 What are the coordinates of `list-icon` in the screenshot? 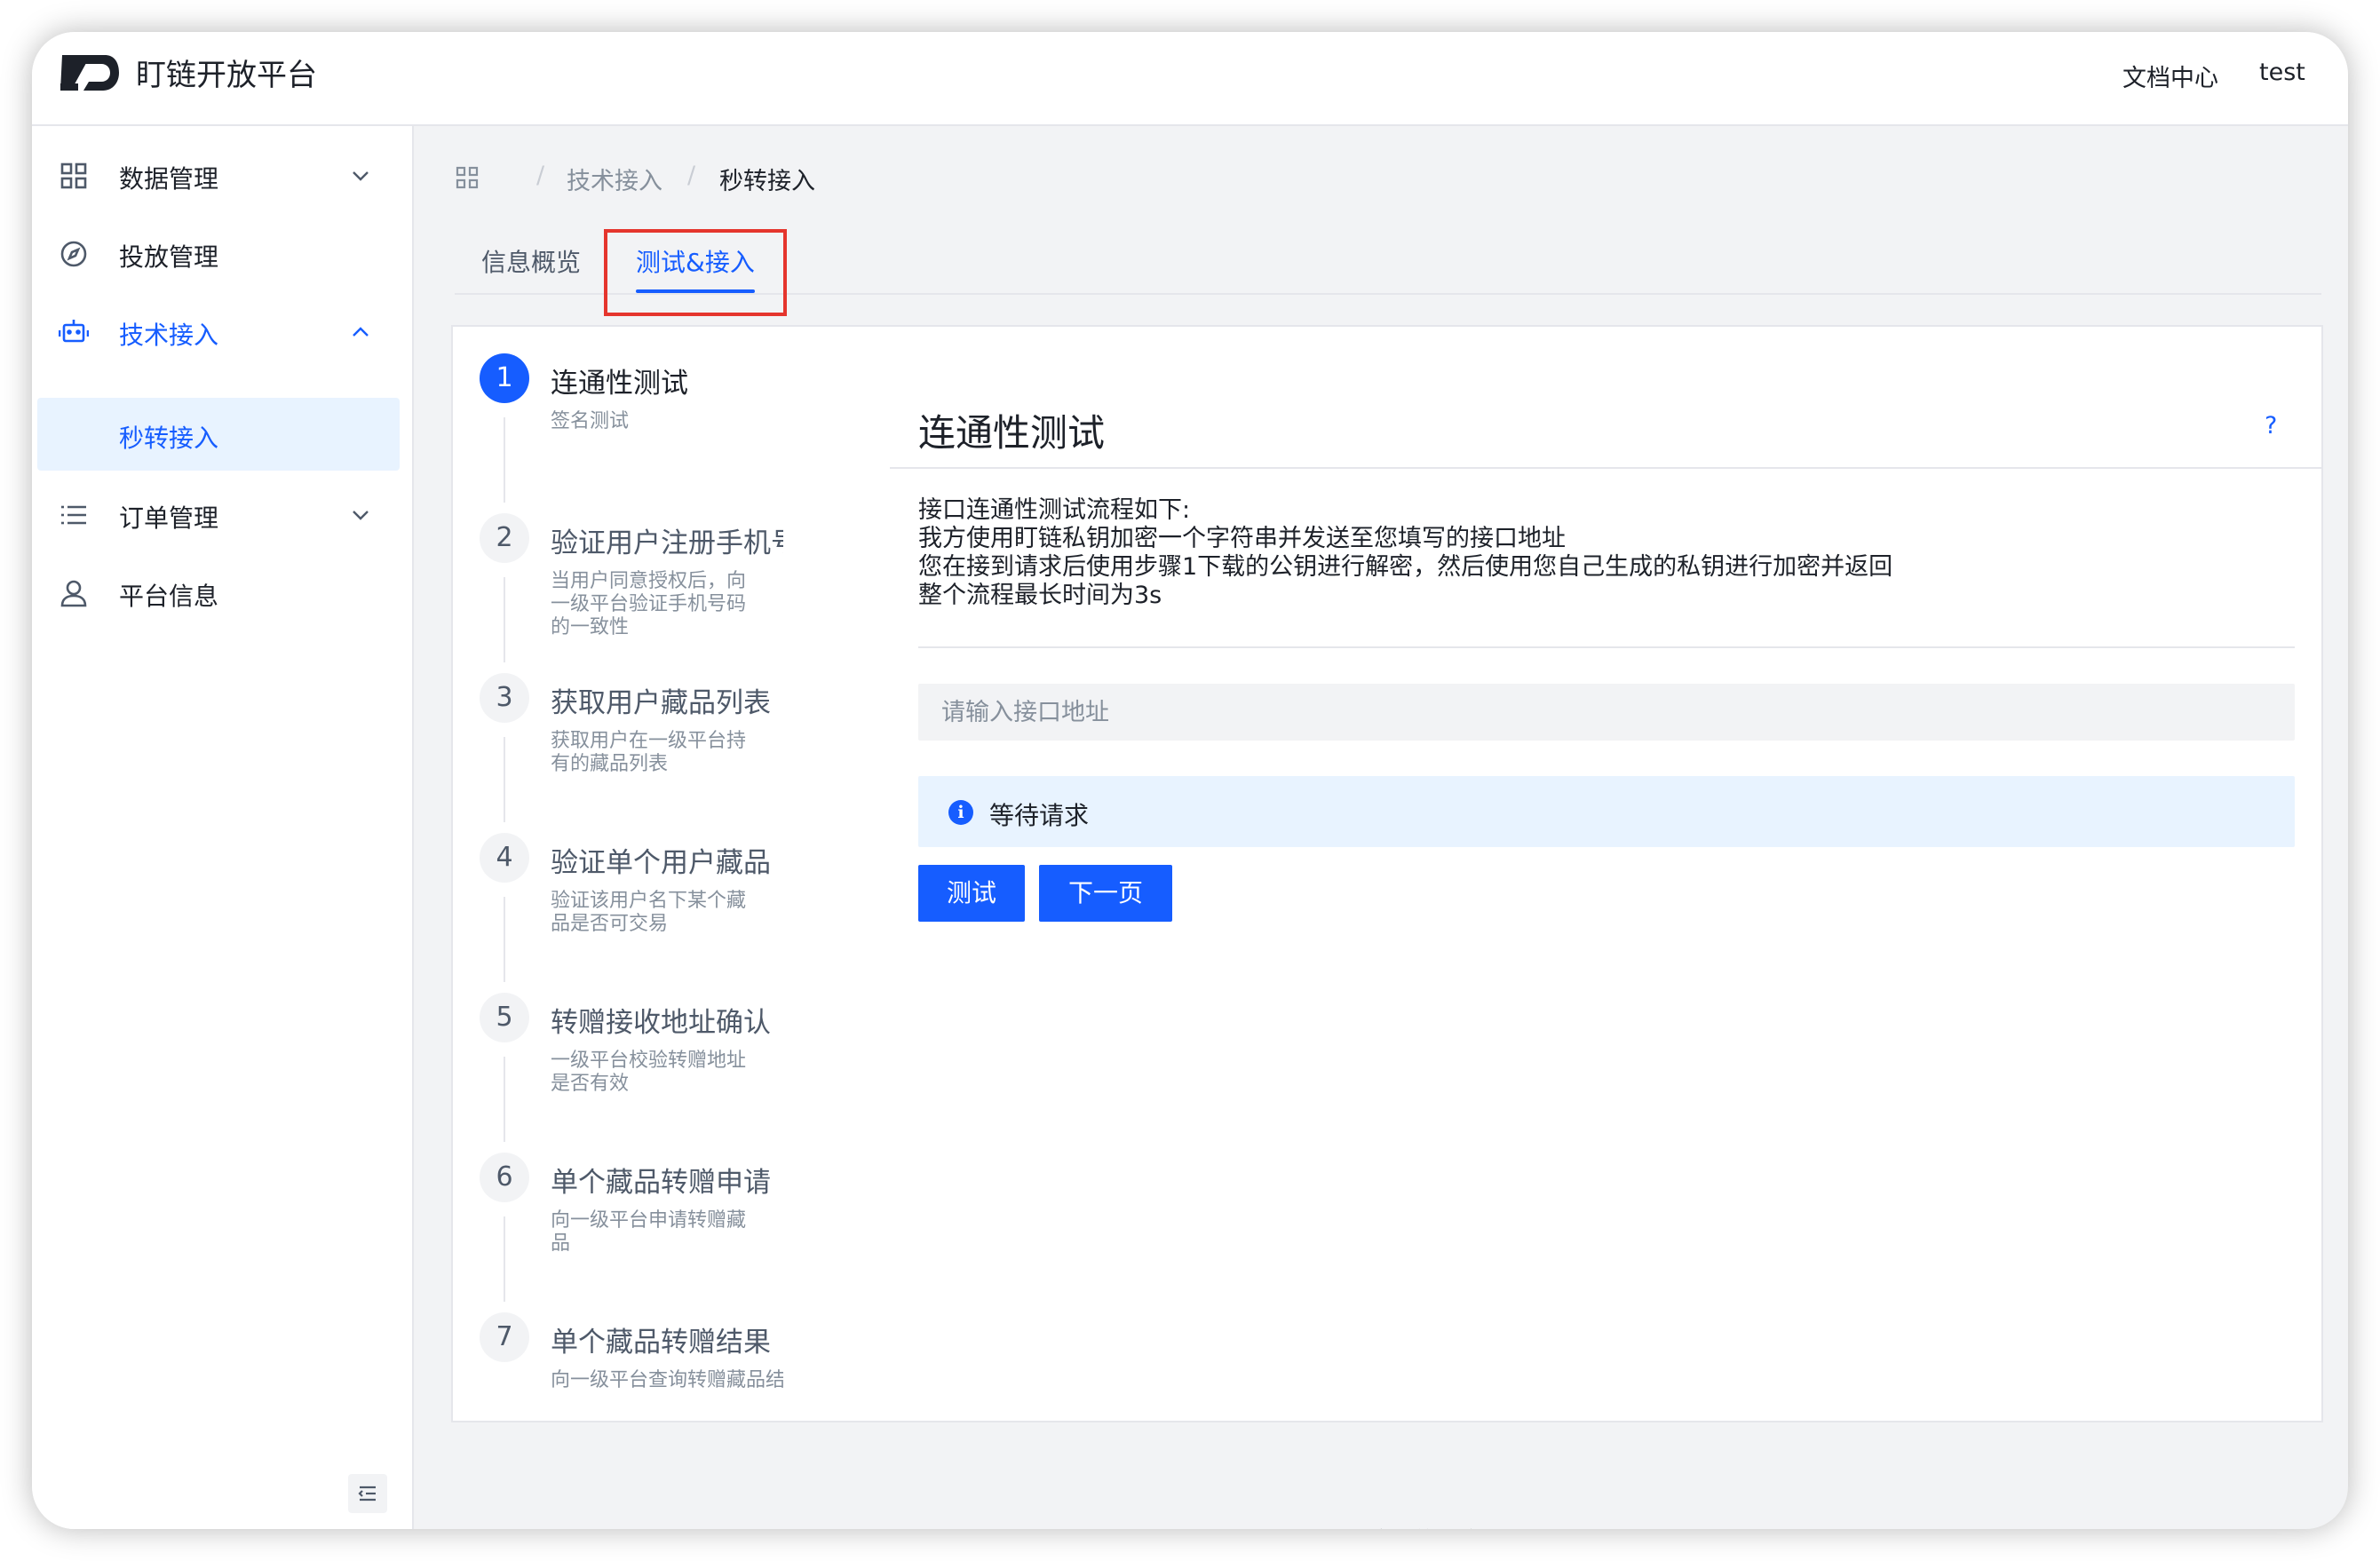 It's located at (73, 515).